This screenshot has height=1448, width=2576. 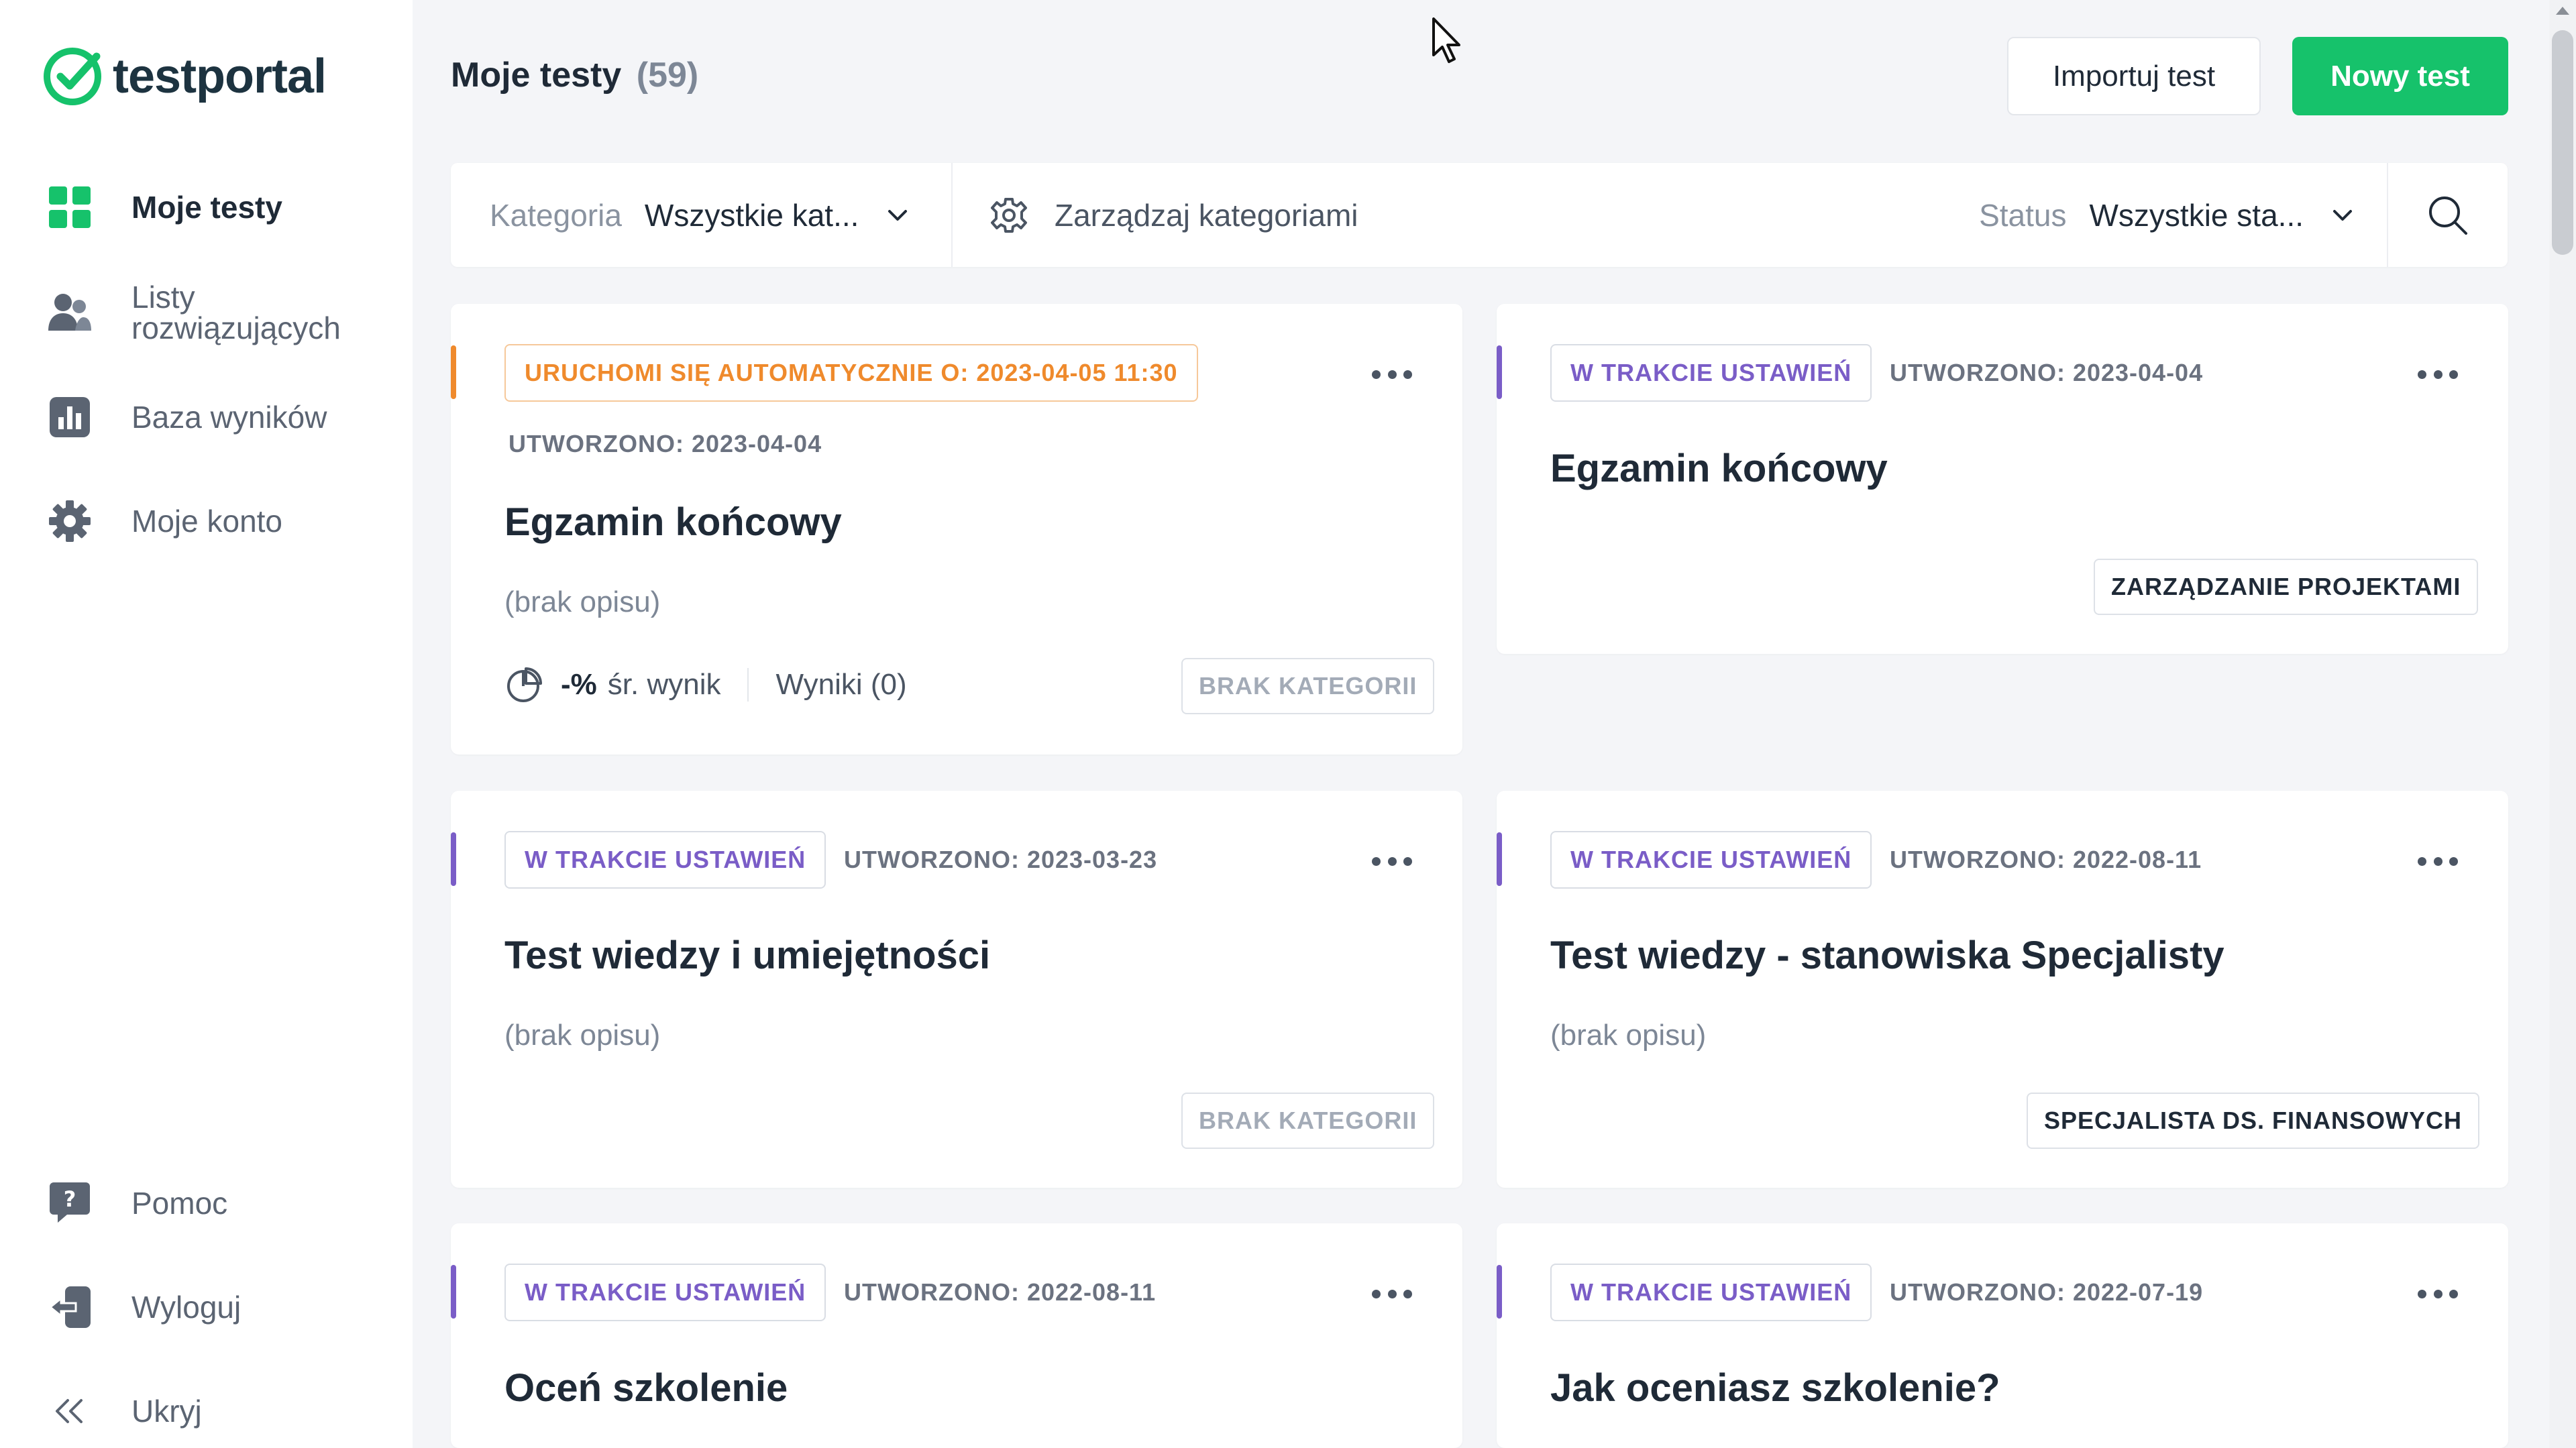 What do you see at coordinates (1446, 40) in the screenshot?
I see `mouse-cursor-icon` at bounding box center [1446, 40].